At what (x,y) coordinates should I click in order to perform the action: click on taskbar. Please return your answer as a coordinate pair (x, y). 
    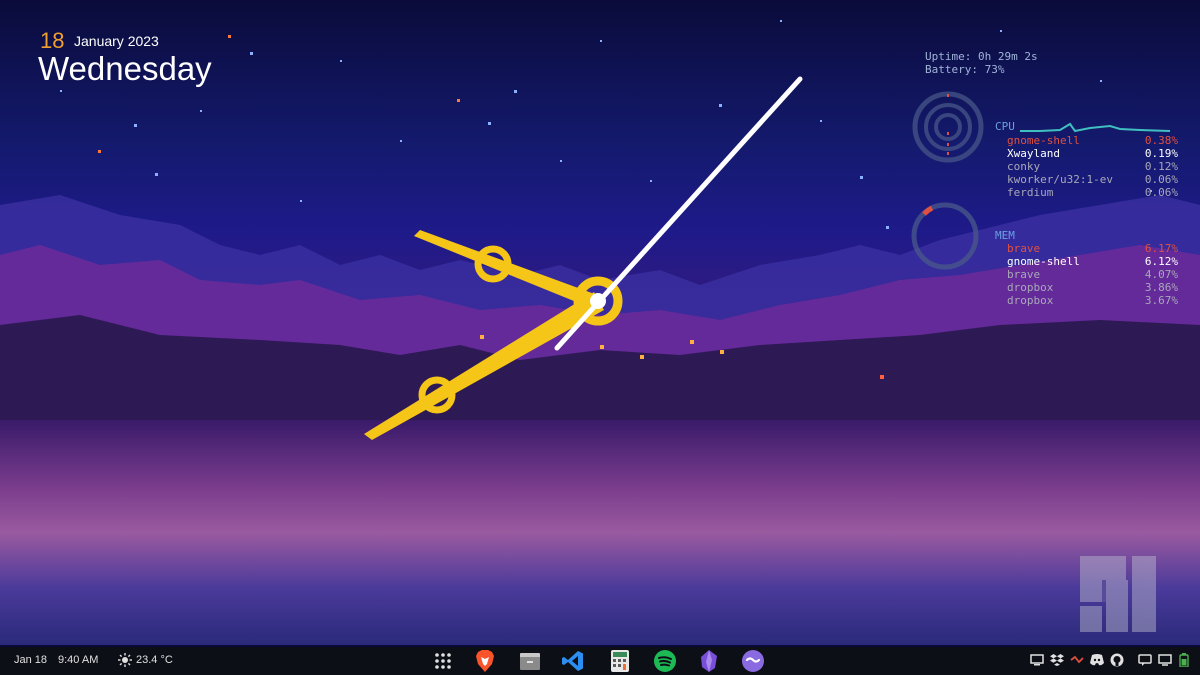
    Looking at the image, I should click on (600, 661).